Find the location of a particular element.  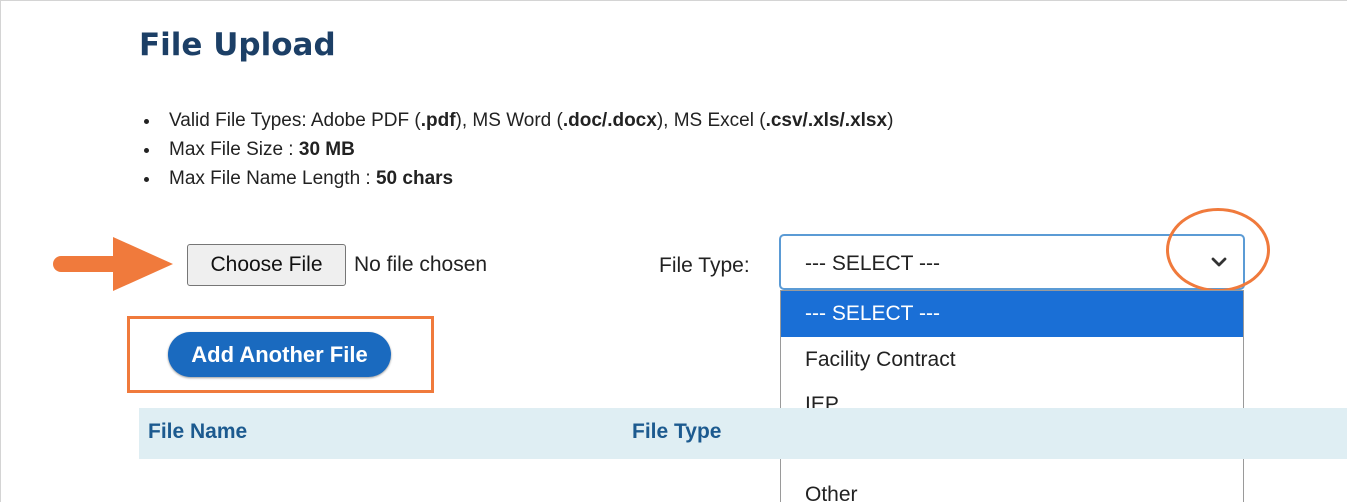

dropdown-option-other: Other is located at coordinates (1012, 487).